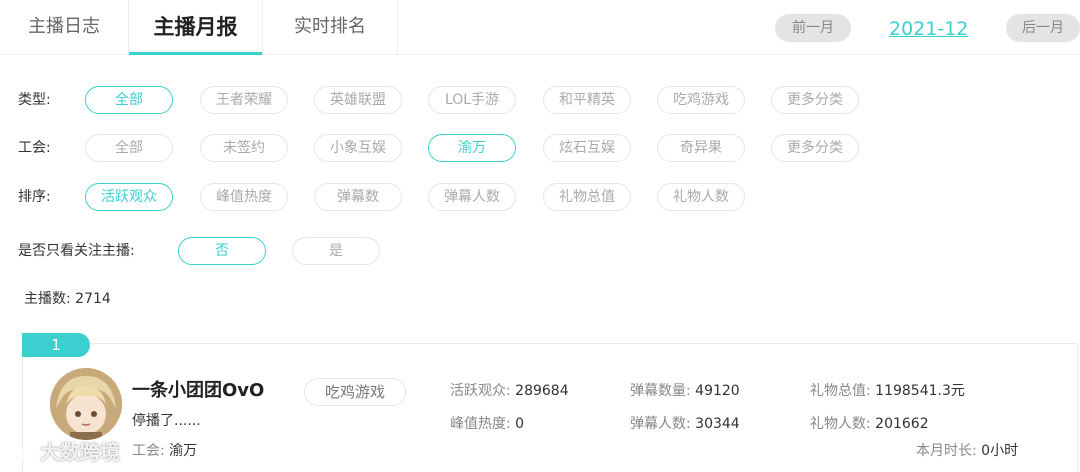 The width and height of the screenshot is (1080, 472). I want to click on filter-type-label: 类型:, so click(34, 100).